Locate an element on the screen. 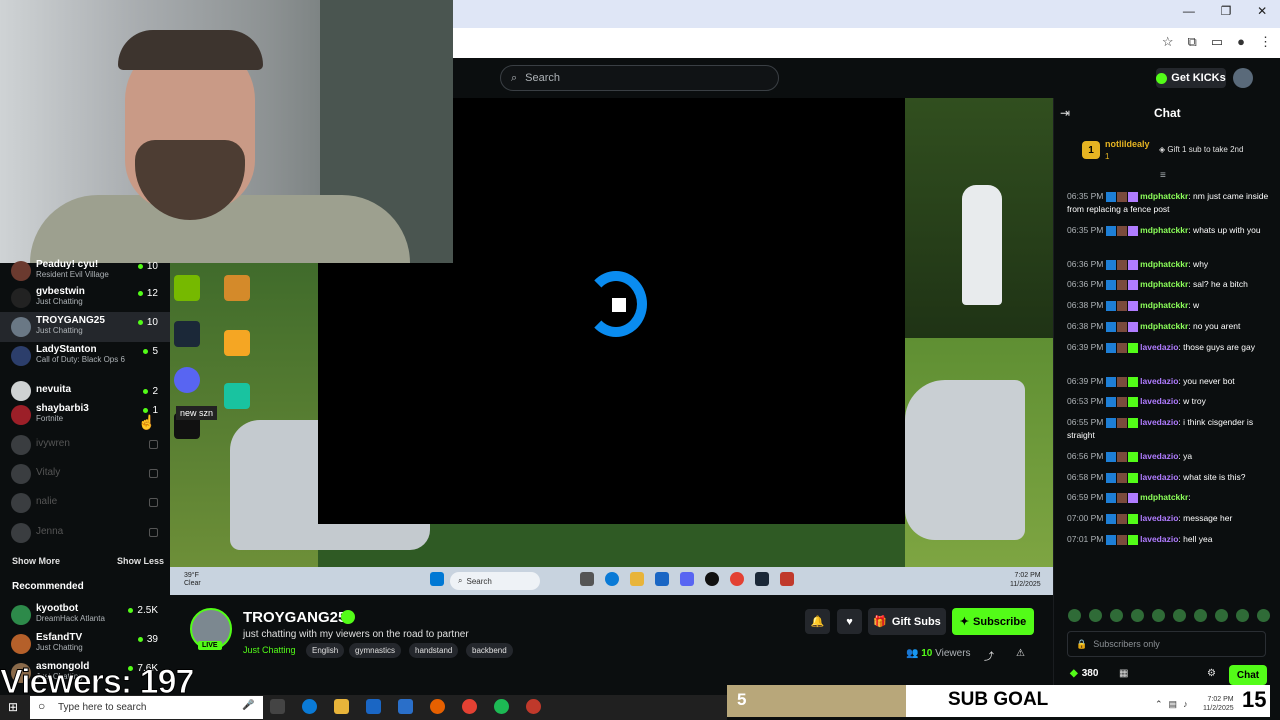 The height and width of the screenshot is (720, 1280). microphone-icon: 🎤 is located at coordinates (248, 705).